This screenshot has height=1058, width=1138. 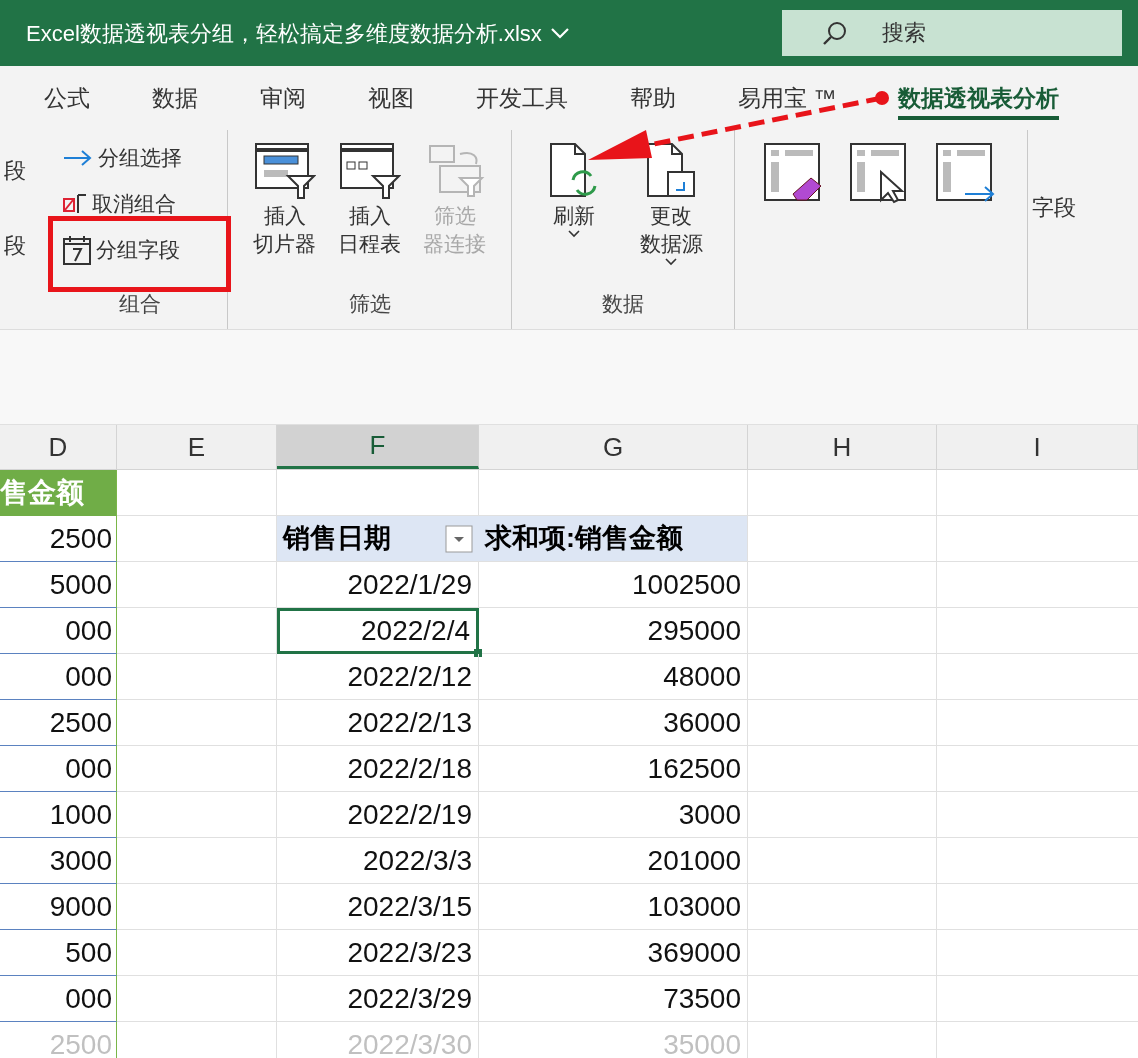 What do you see at coordinates (378, 1040) in the screenshot?
I see `table-cell: 2022/3/30` at bounding box center [378, 1040].